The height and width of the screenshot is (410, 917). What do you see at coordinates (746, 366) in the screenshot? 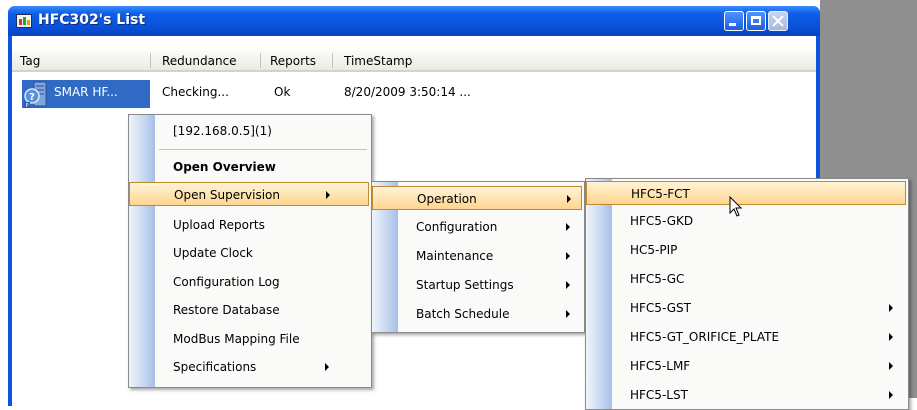
I see `menu-item-hfc5-lmf: HFC5-LMF` at bounding box center [746, 366].